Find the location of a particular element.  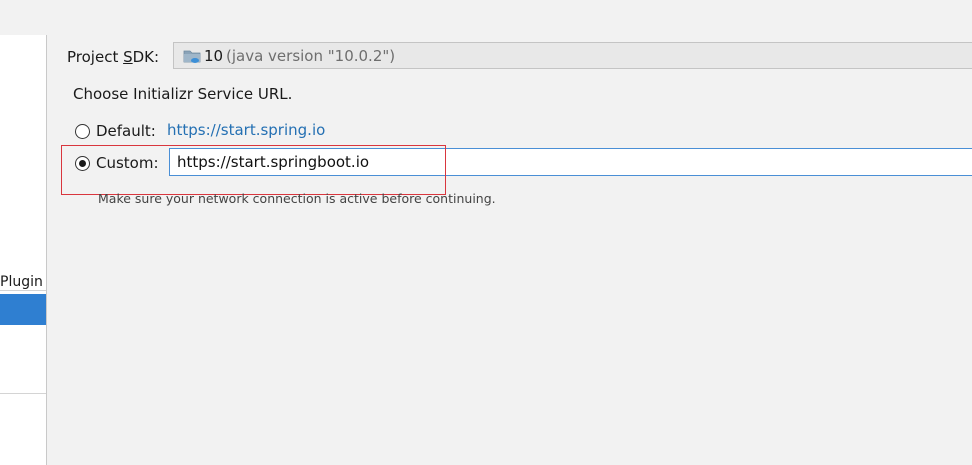

dialog-top-area is located at coordinates (486, 17).